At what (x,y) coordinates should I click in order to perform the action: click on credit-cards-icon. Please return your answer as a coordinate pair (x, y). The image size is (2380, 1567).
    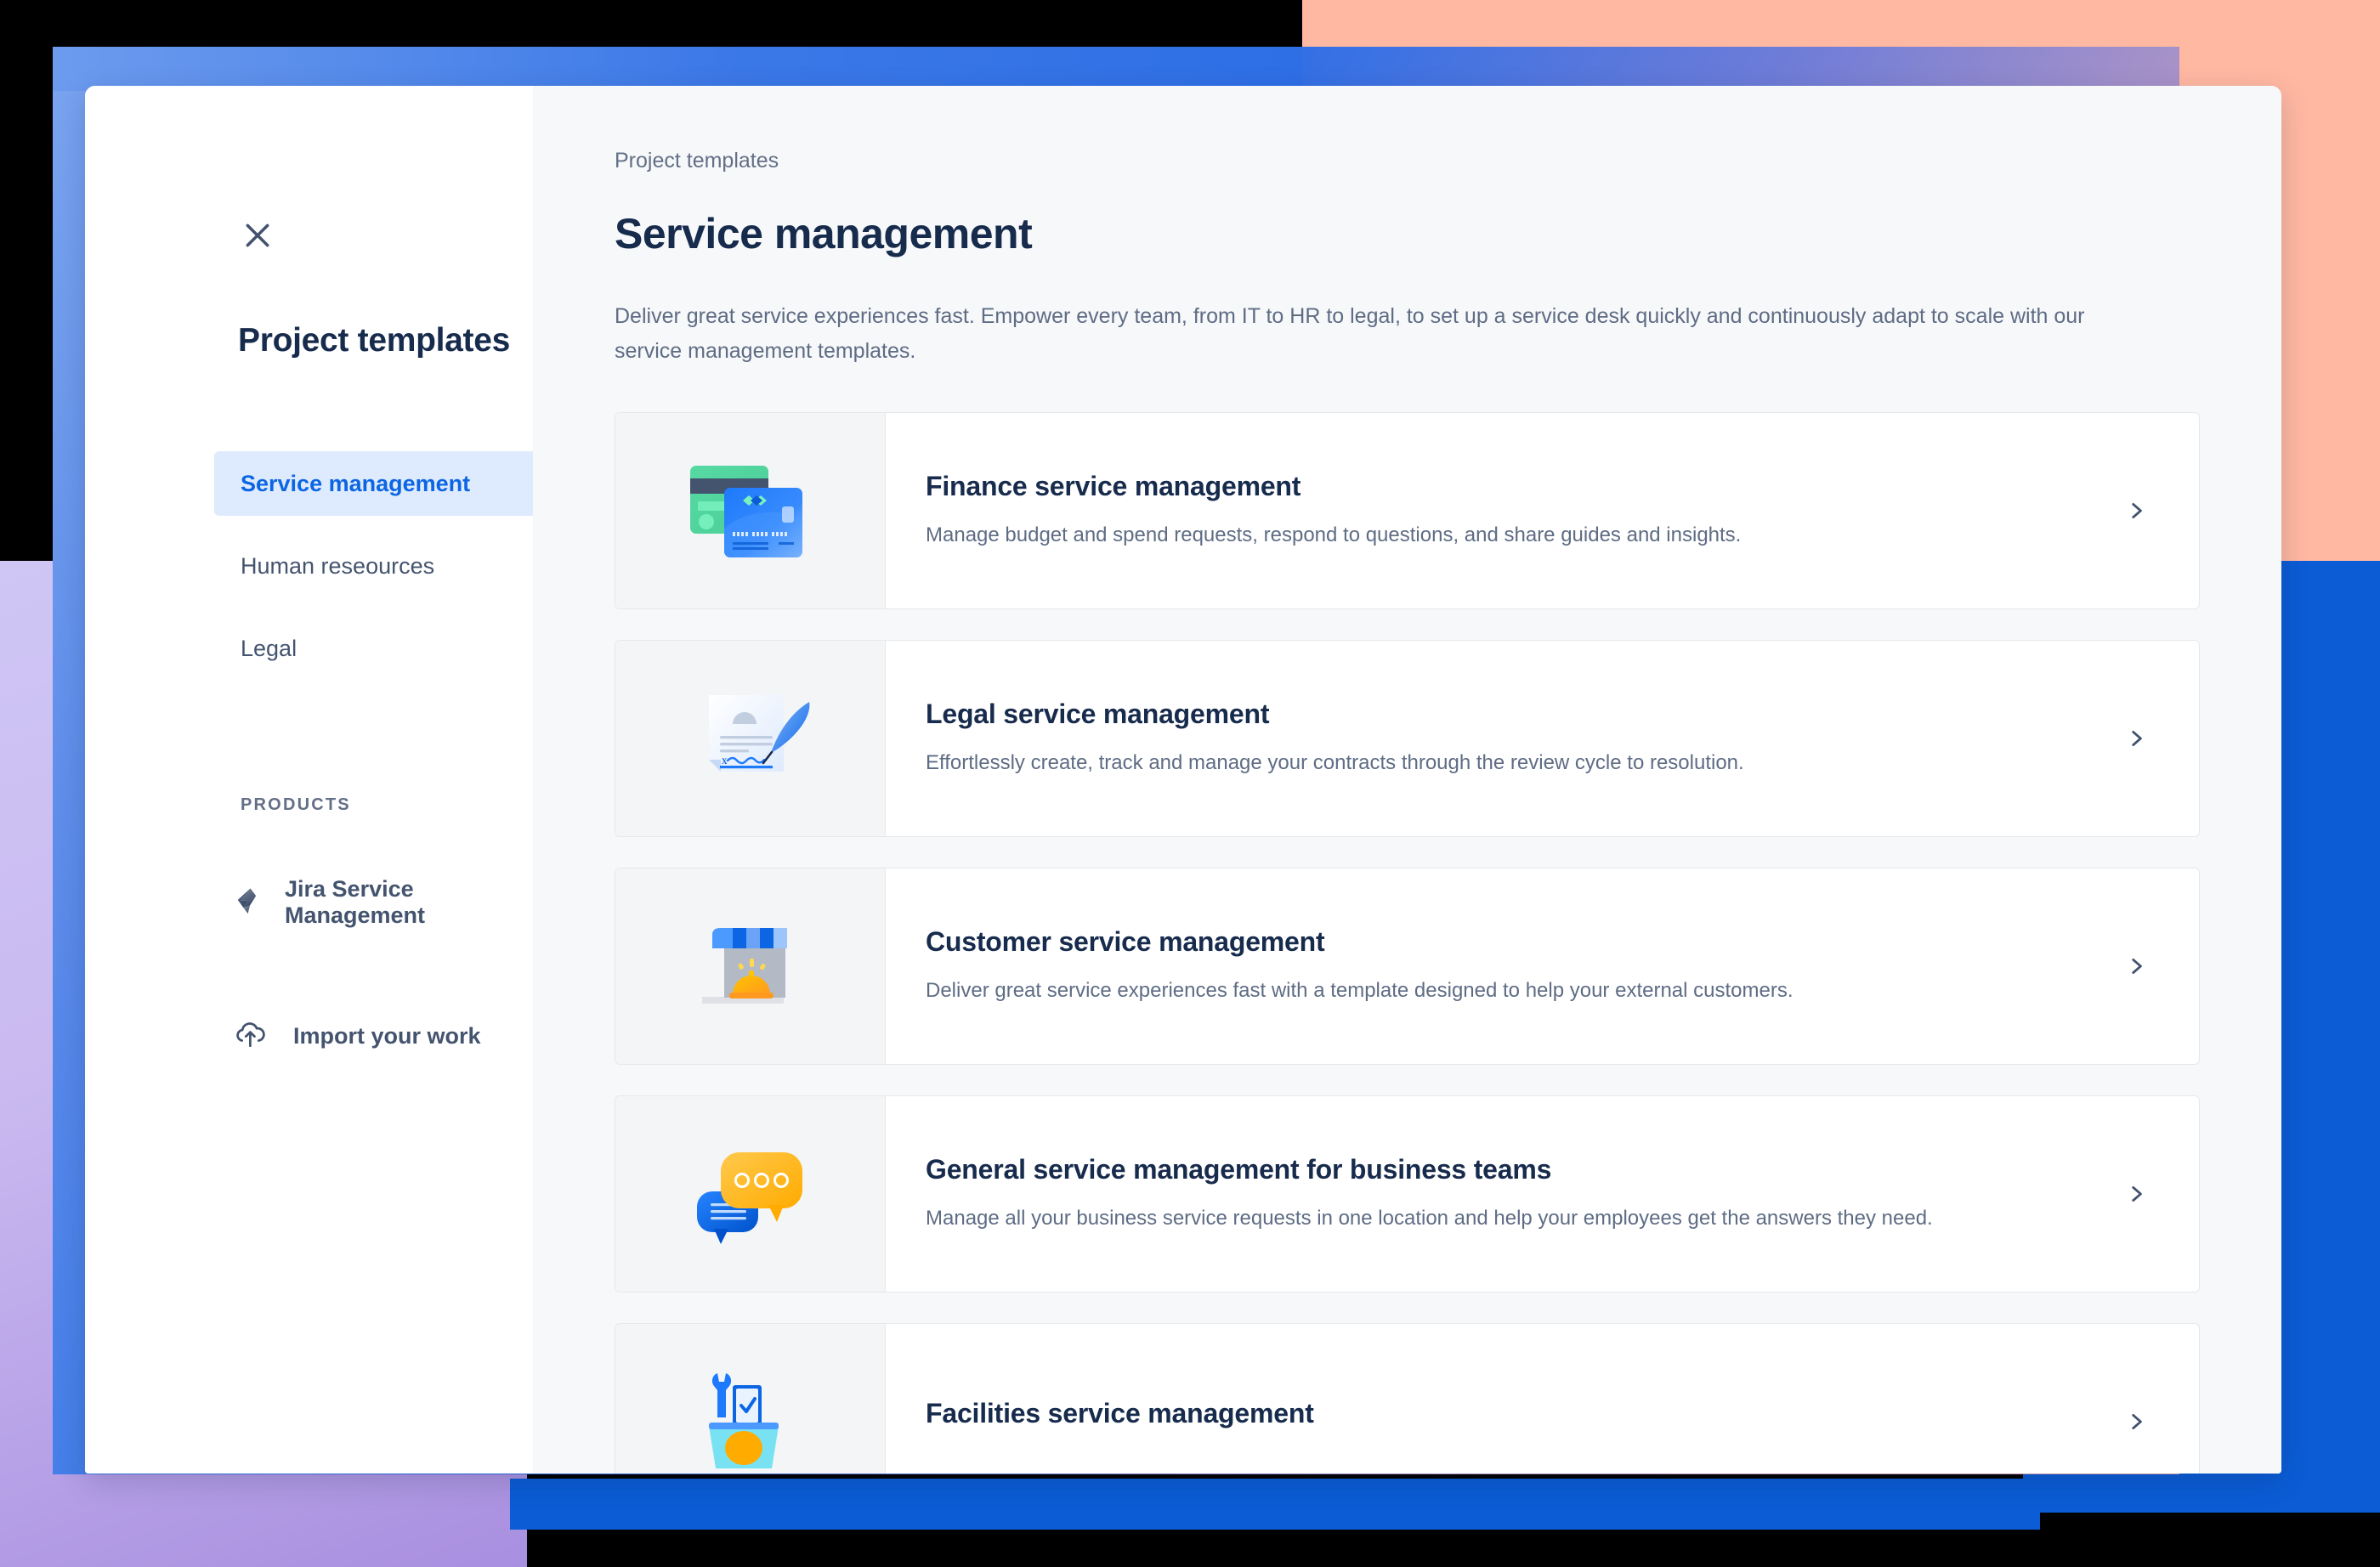
    Looking at the image, I should click on (750, 510).